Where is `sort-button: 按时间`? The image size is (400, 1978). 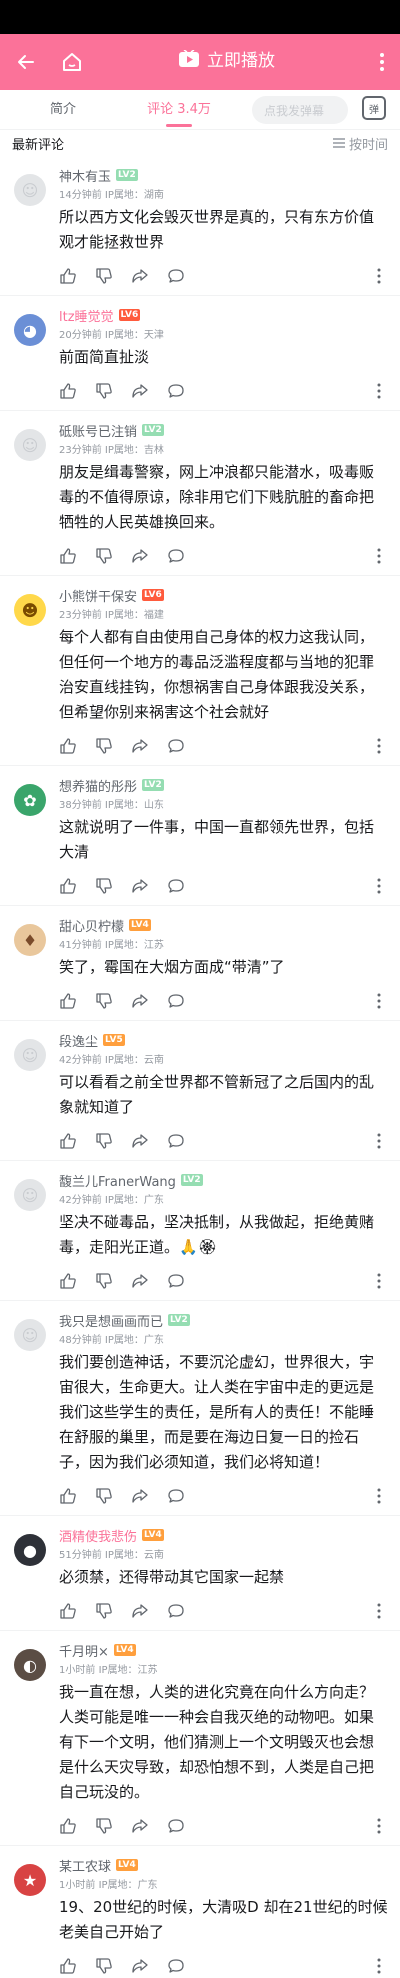
sort-button: 按时间 is located at coordinates (360, 143).